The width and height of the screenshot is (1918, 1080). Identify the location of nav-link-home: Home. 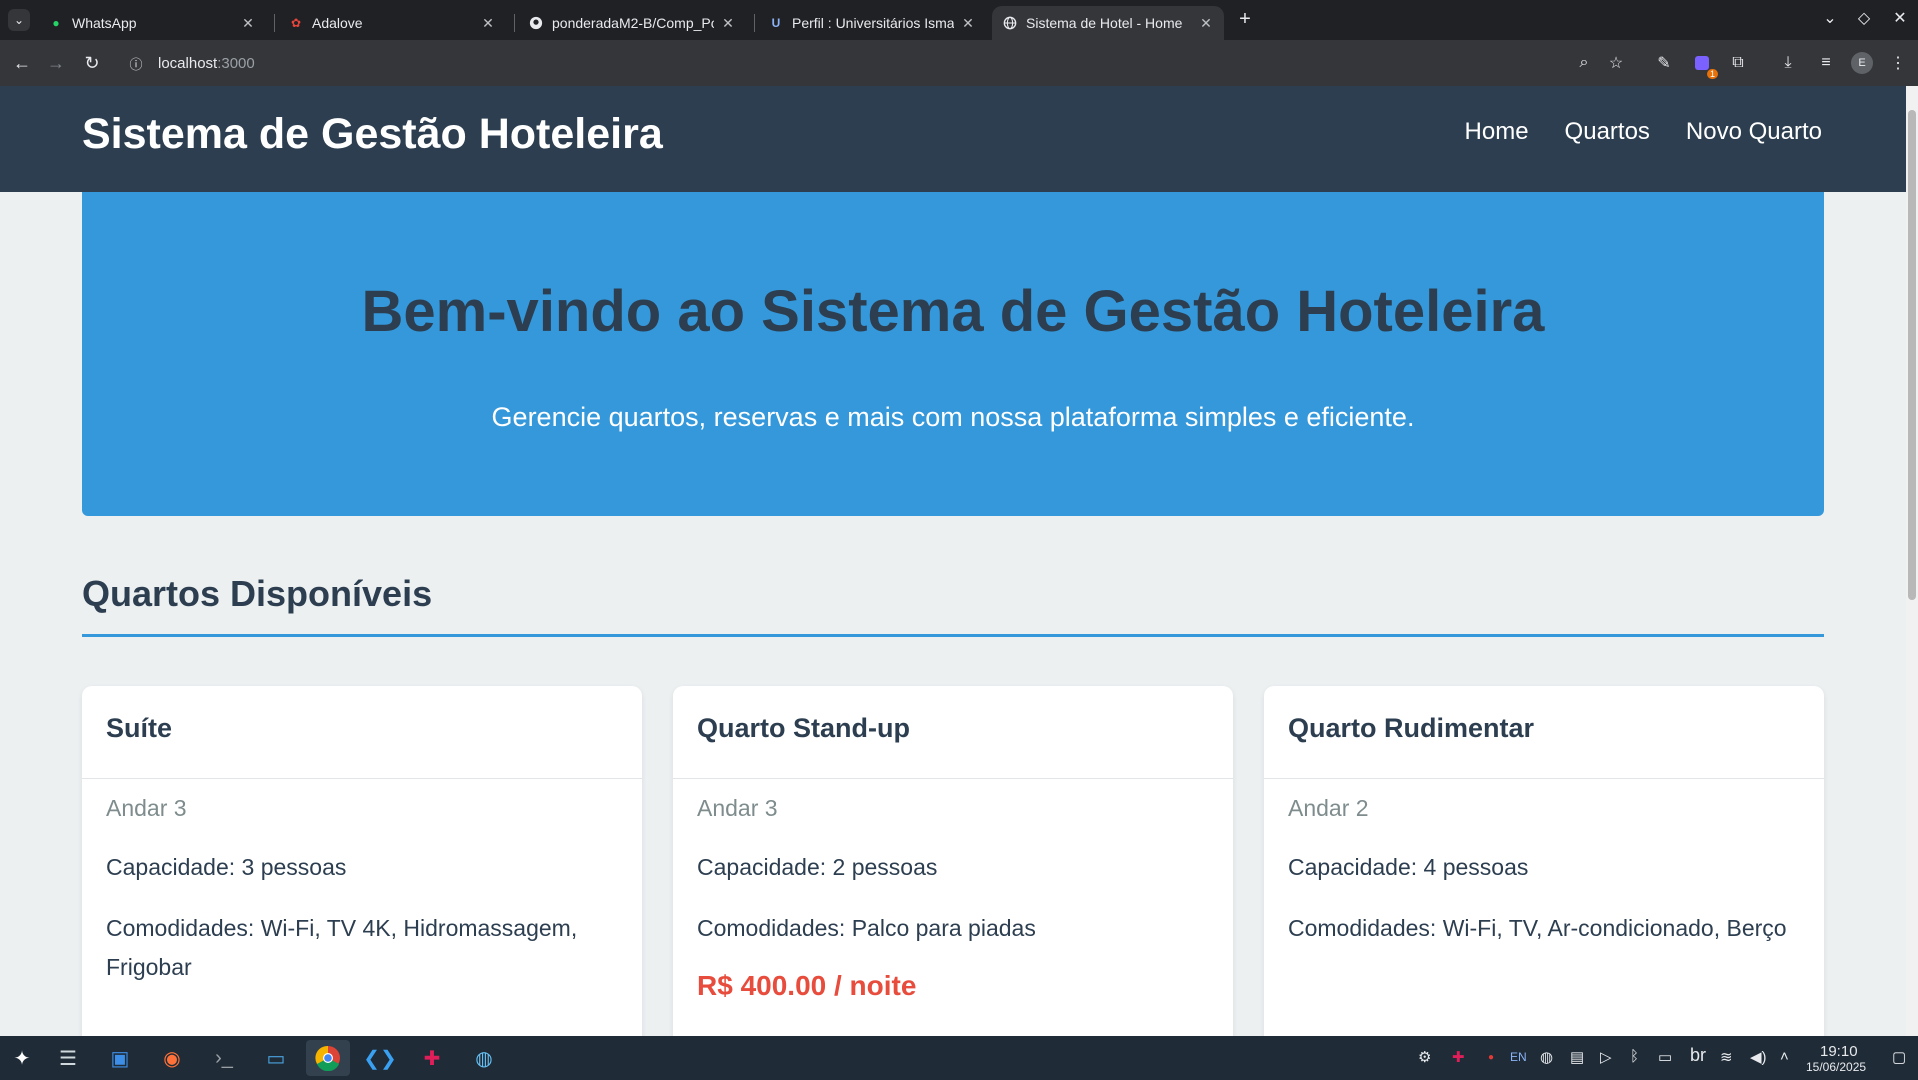
(1497, 132).